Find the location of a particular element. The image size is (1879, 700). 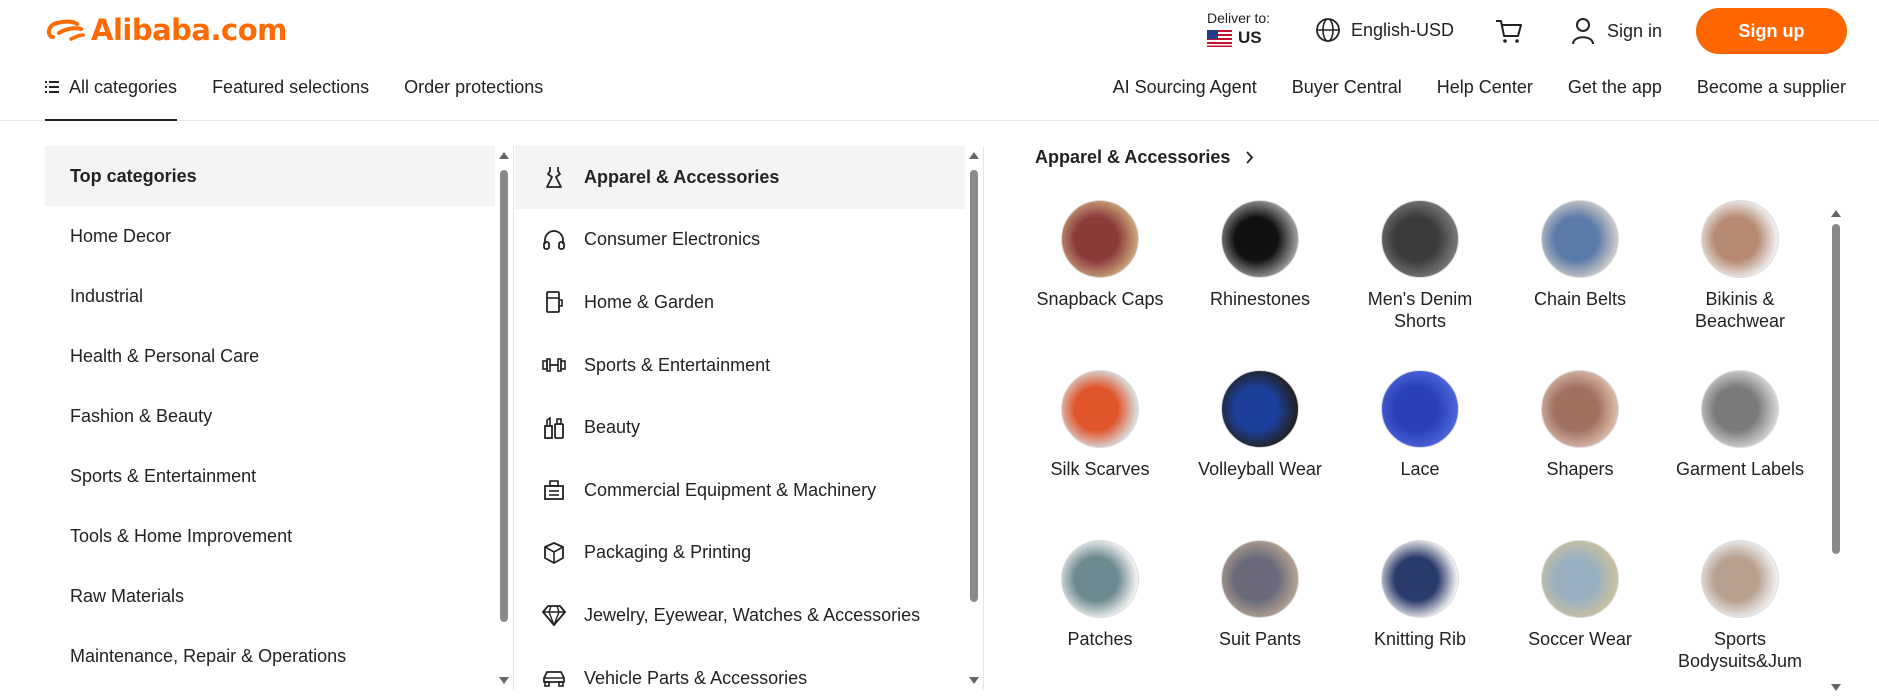

top-category-item: Raw Materials is located at coordinates (270, 596).